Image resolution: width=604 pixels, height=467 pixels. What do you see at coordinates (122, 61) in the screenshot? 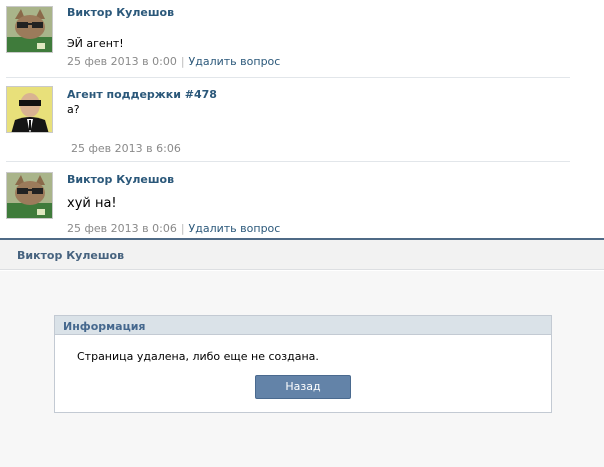
I see `message-date: 25 фев 2013 в 0:00` at bounding box center [122, 61].